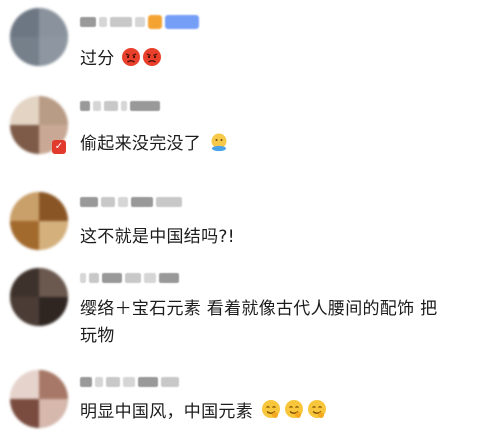 Image resolution: width=500 pixels, height=447 pixels. Describe the element at coordinates (219, 142) in the screenshot. I see `thinking-face-icon` at that location.